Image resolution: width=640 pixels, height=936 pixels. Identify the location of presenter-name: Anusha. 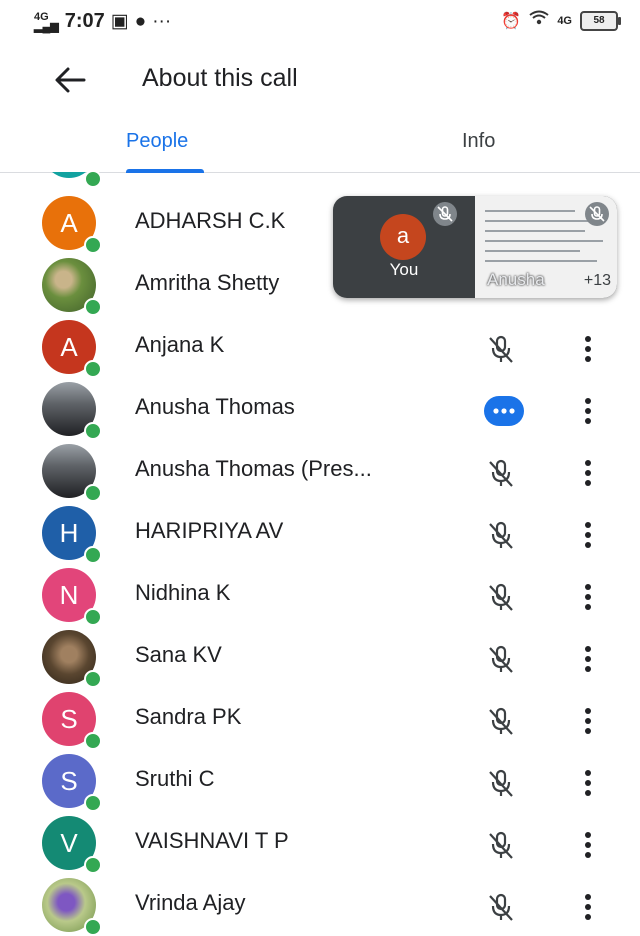
(516, 279).